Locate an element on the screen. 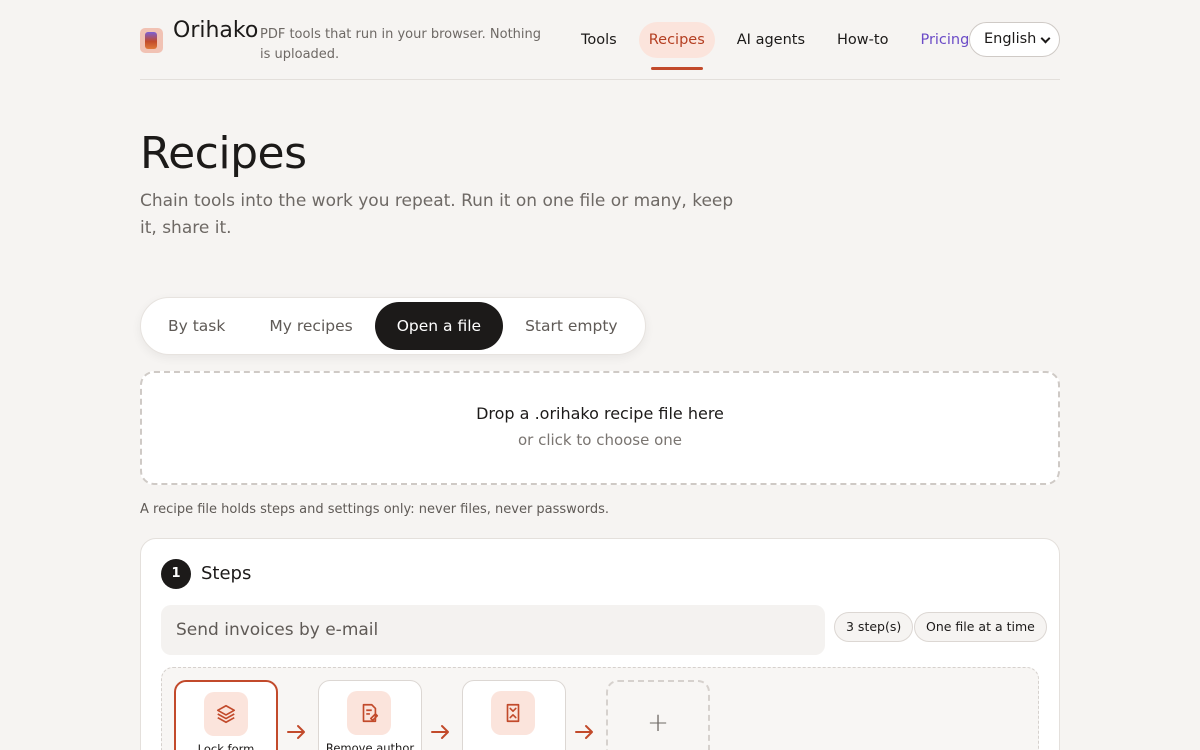 The width and height of the screenshot is (1200, 750). language-value: English is located at coordinates (1010, 39).